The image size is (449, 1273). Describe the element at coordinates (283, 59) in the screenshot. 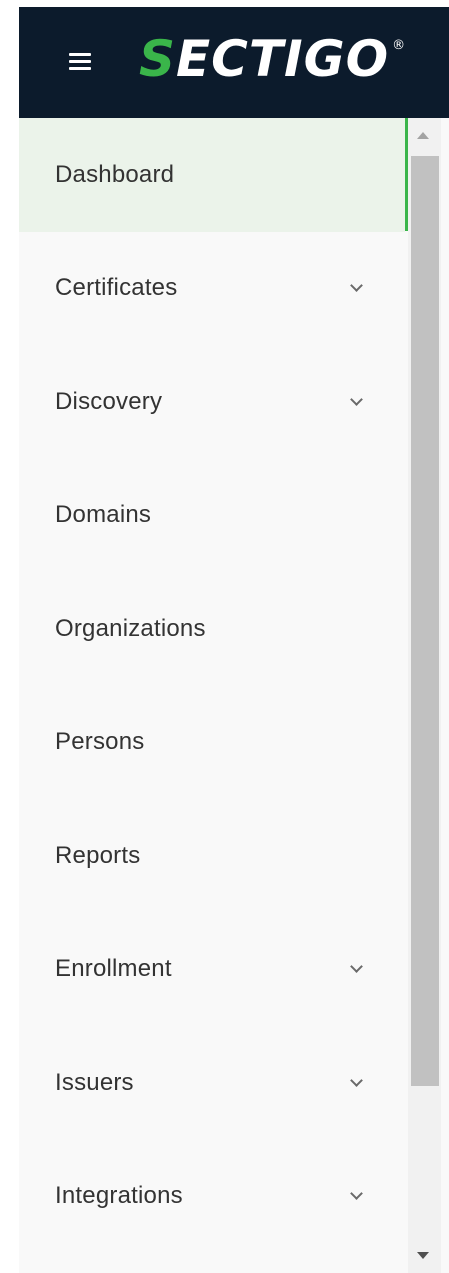

I see `logo-text: ECTIGO` at that location.